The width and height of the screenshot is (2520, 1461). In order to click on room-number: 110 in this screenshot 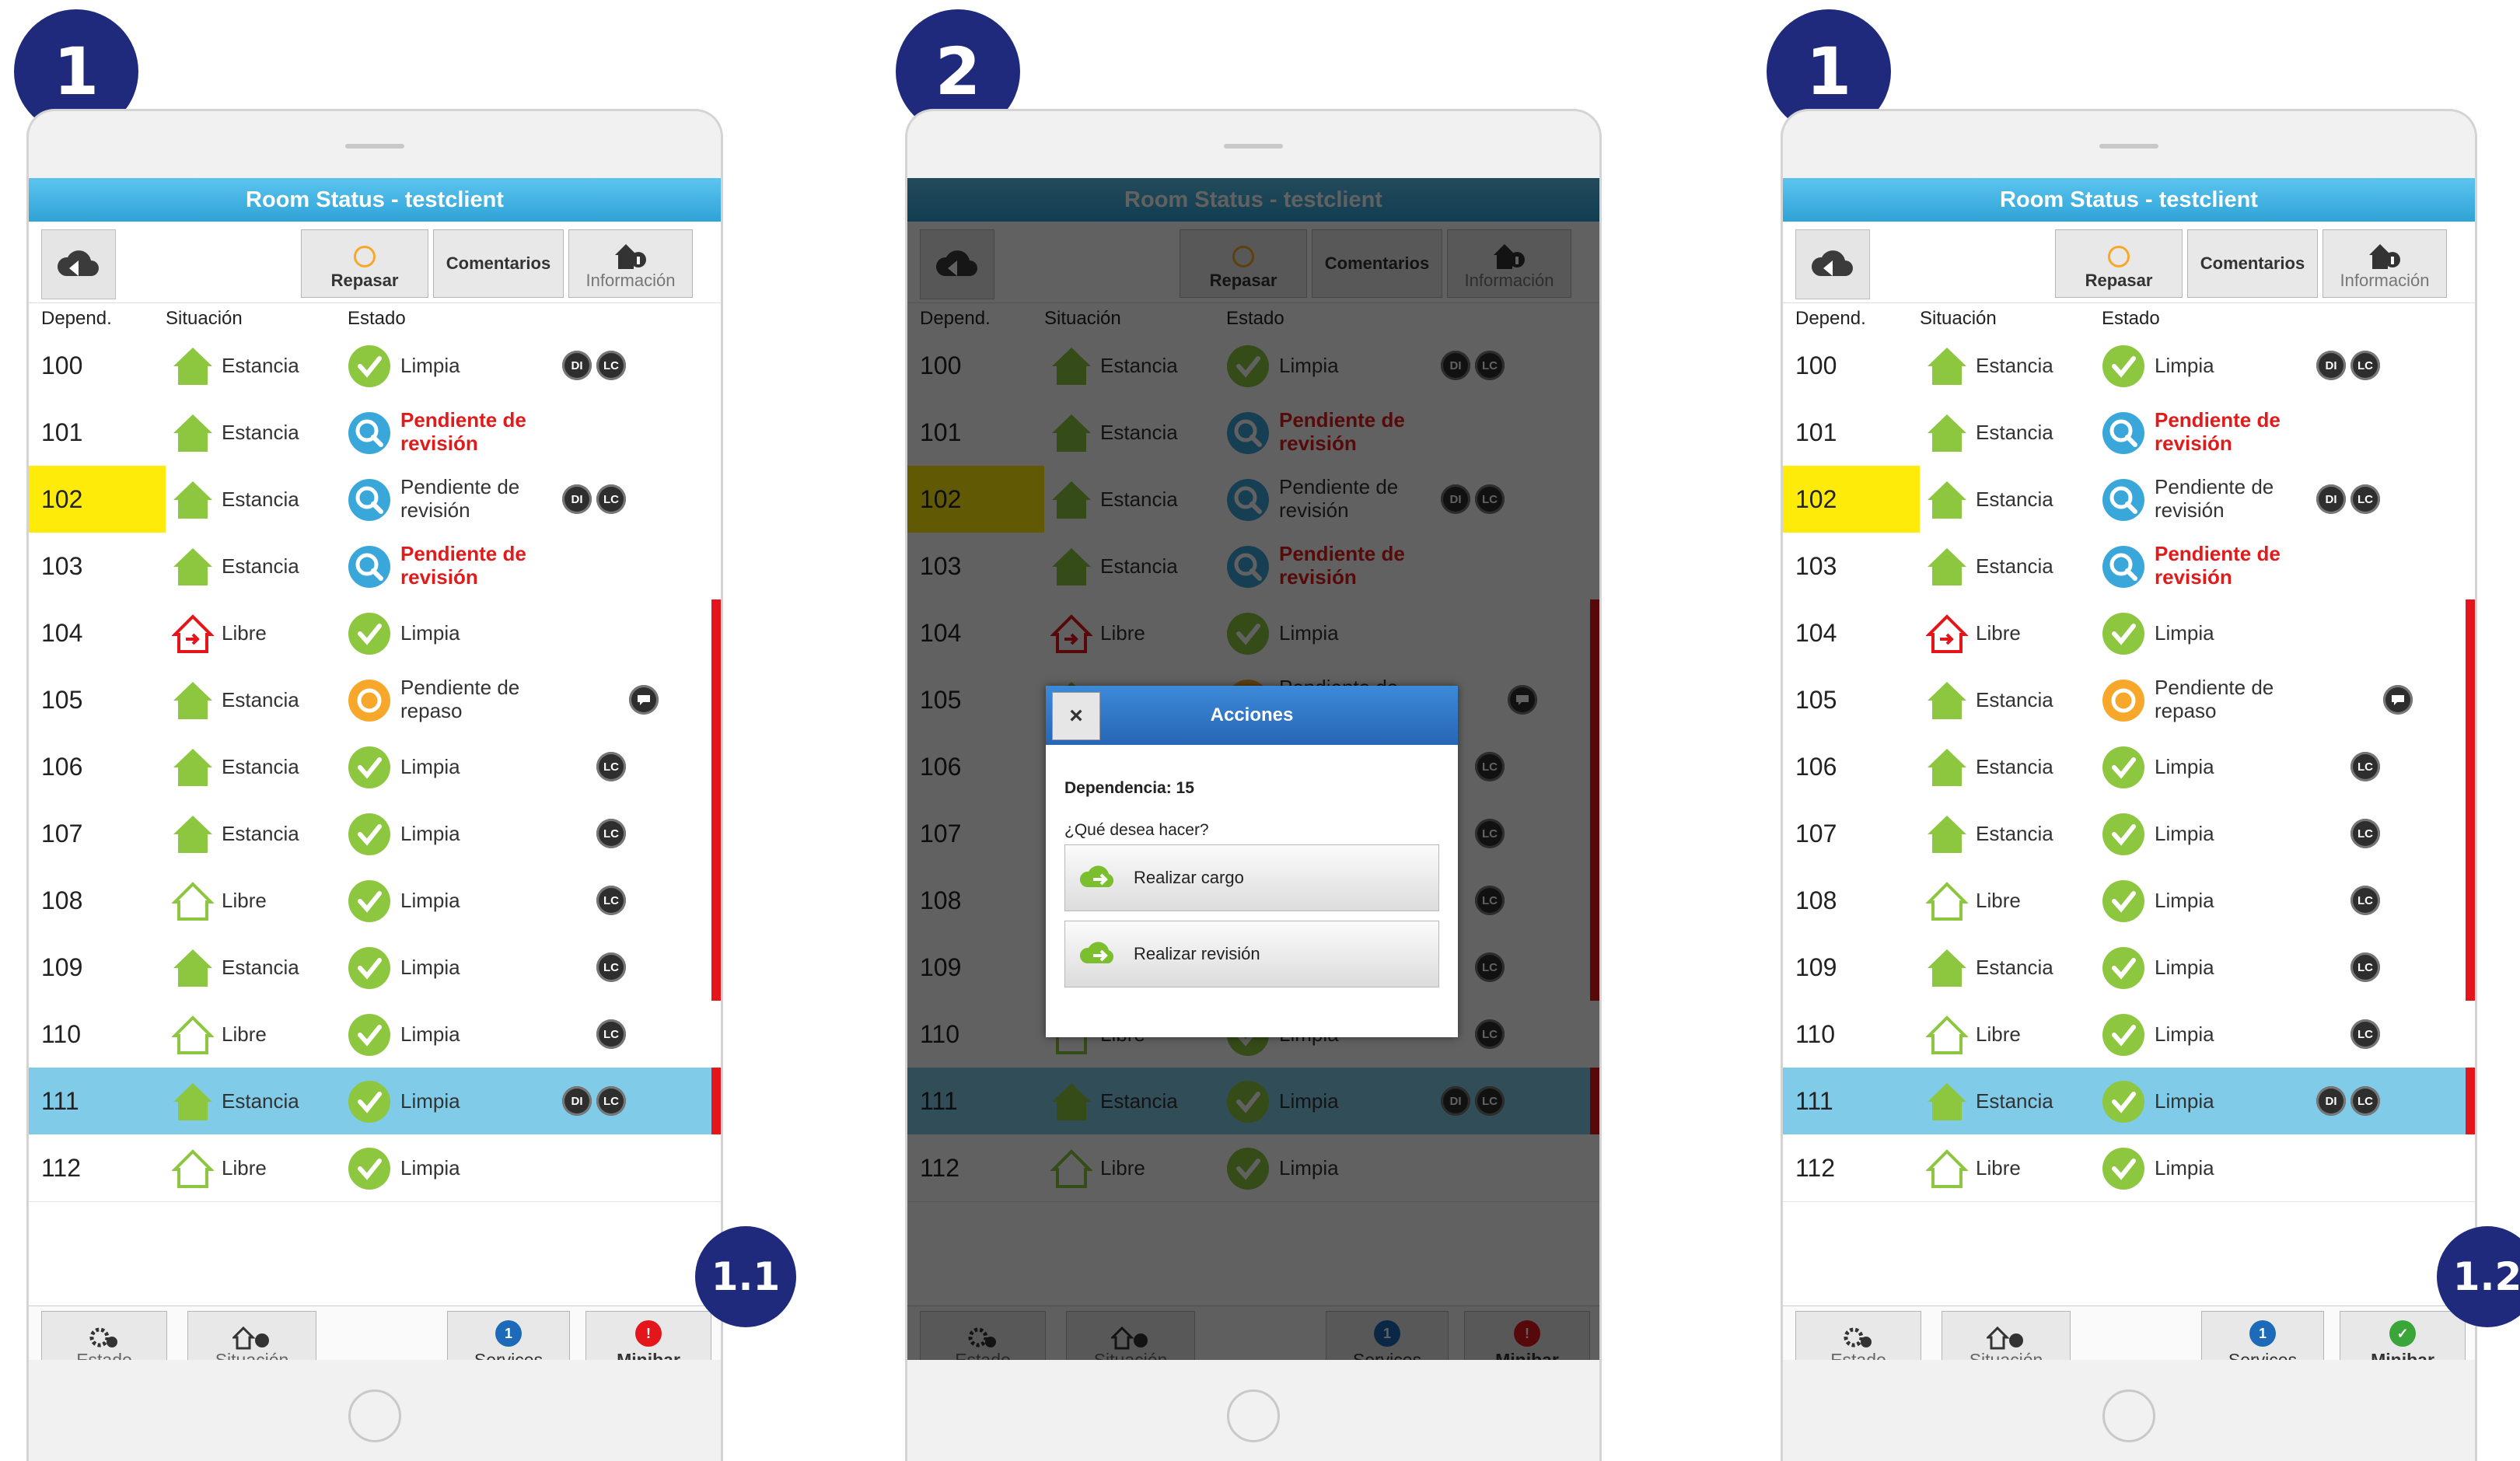, I will do `click(62, 1034)`.